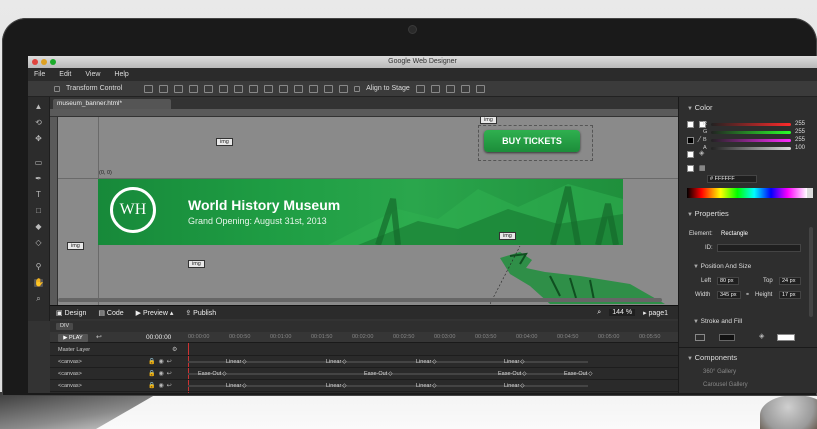  What do you see at coordinates (357, 88) in the screenshot?
I see `align-stage-checkbox` at bounding box center [357, 88].